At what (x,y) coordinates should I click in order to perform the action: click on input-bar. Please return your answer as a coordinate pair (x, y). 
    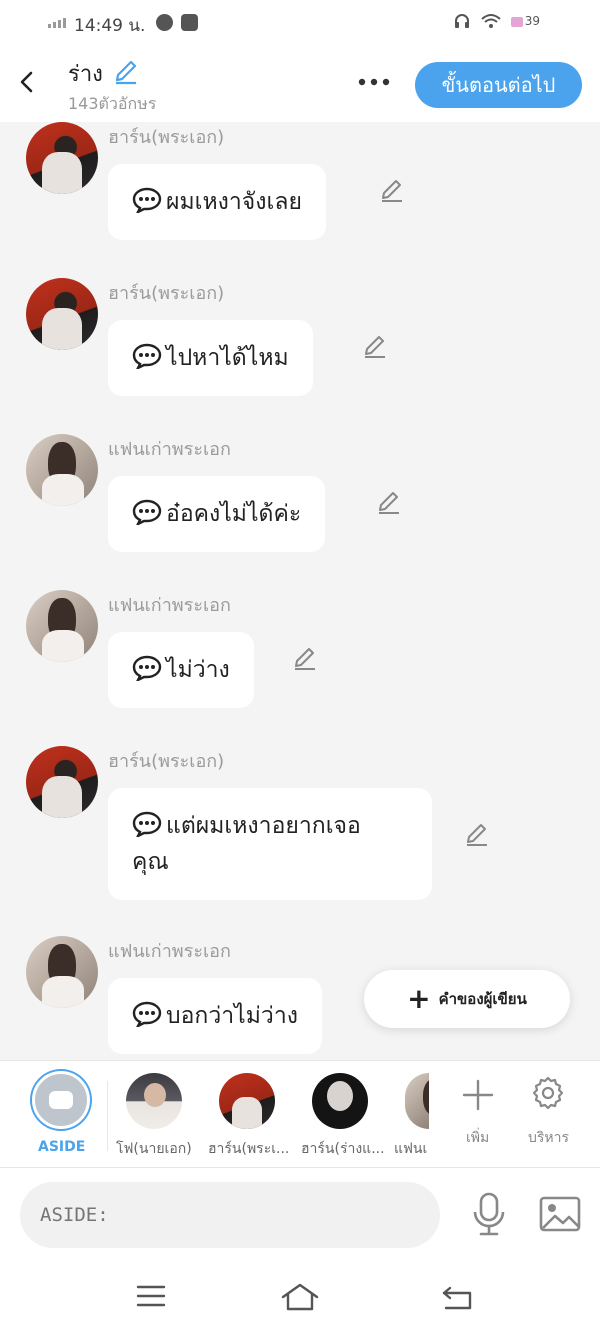
    Looking at the image, I should click on (300, 1214).